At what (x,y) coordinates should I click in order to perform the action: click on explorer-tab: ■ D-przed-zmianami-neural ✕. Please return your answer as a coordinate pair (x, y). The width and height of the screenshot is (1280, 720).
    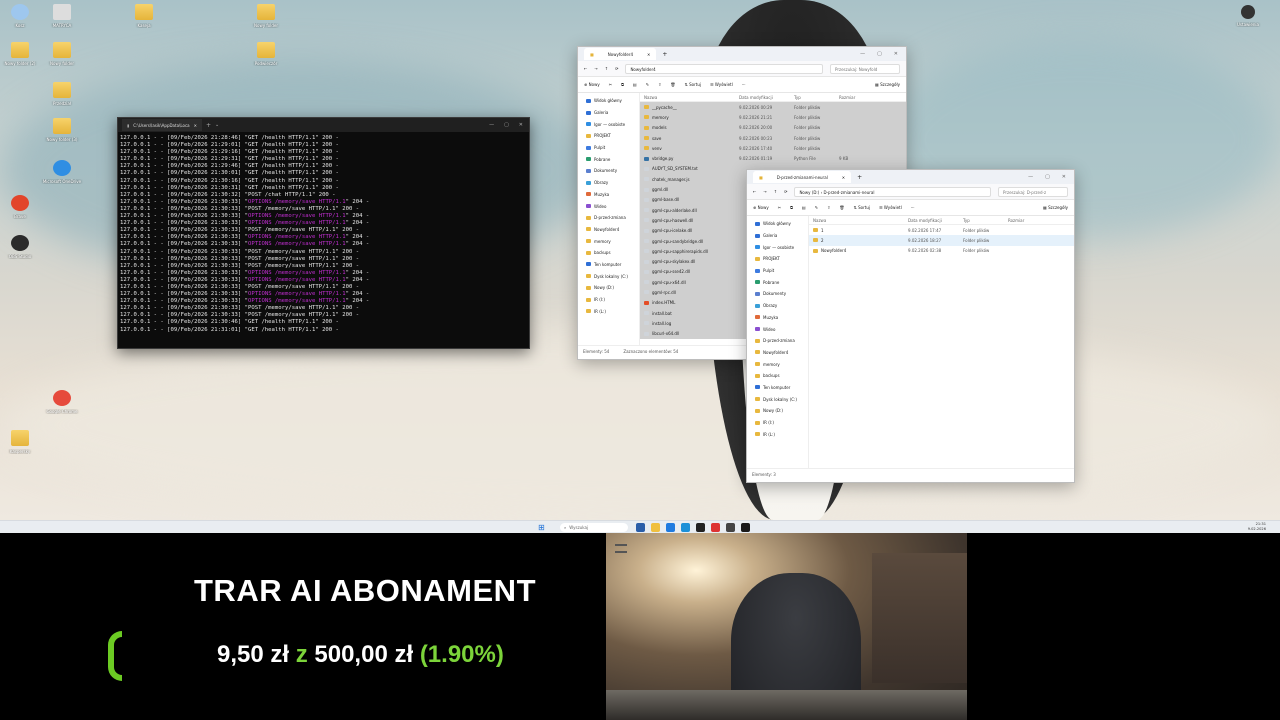
    Looking at the image, I should click on (802, 177).